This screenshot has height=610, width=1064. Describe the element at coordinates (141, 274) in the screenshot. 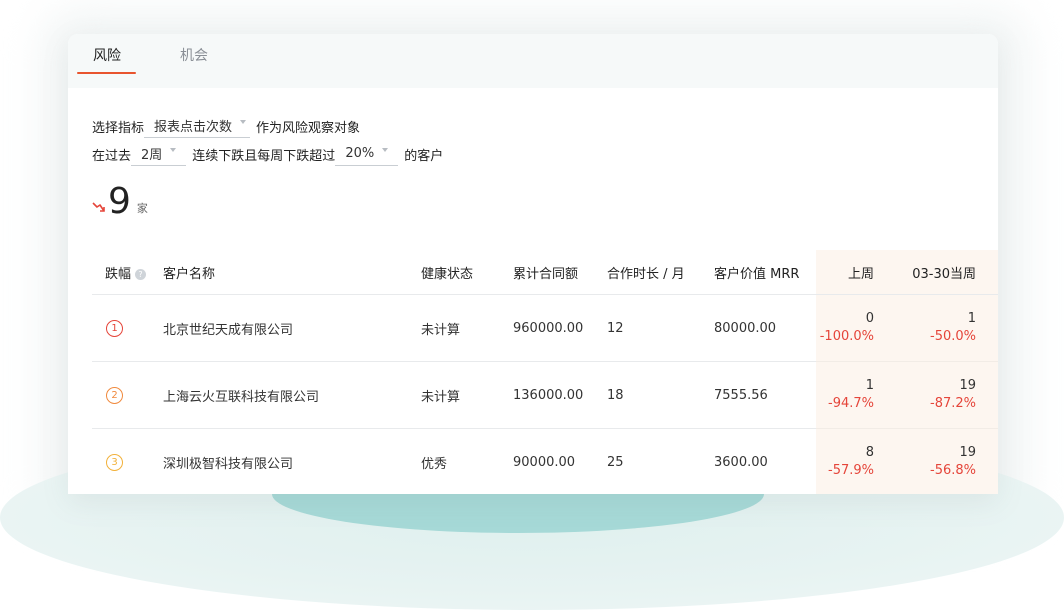

I see `help-icon: ?` at that location.